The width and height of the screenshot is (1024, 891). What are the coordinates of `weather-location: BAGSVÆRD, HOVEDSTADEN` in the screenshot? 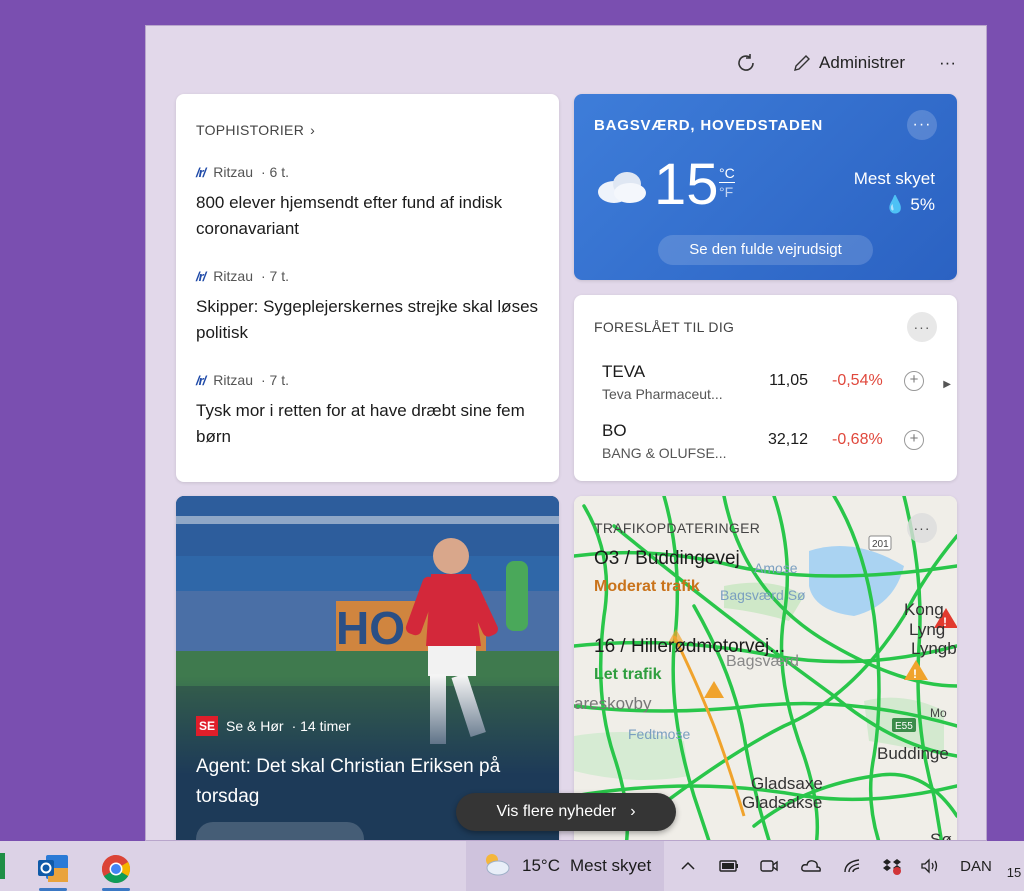 It's located at (709, 125).